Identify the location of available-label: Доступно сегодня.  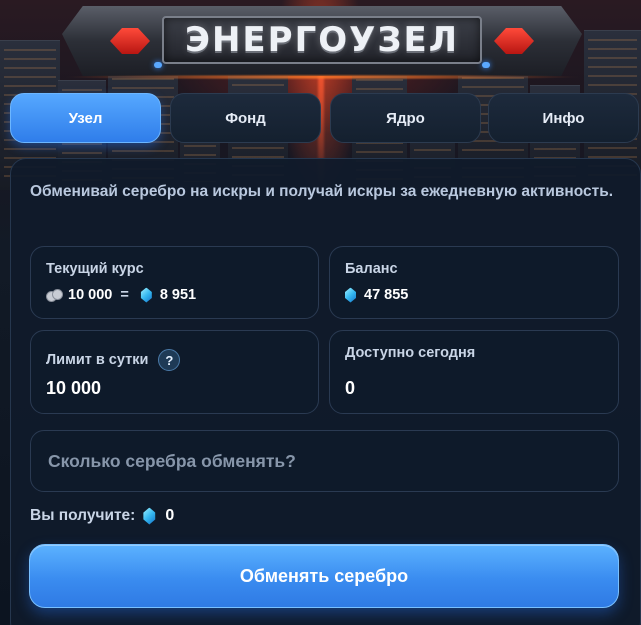
(410, 353).